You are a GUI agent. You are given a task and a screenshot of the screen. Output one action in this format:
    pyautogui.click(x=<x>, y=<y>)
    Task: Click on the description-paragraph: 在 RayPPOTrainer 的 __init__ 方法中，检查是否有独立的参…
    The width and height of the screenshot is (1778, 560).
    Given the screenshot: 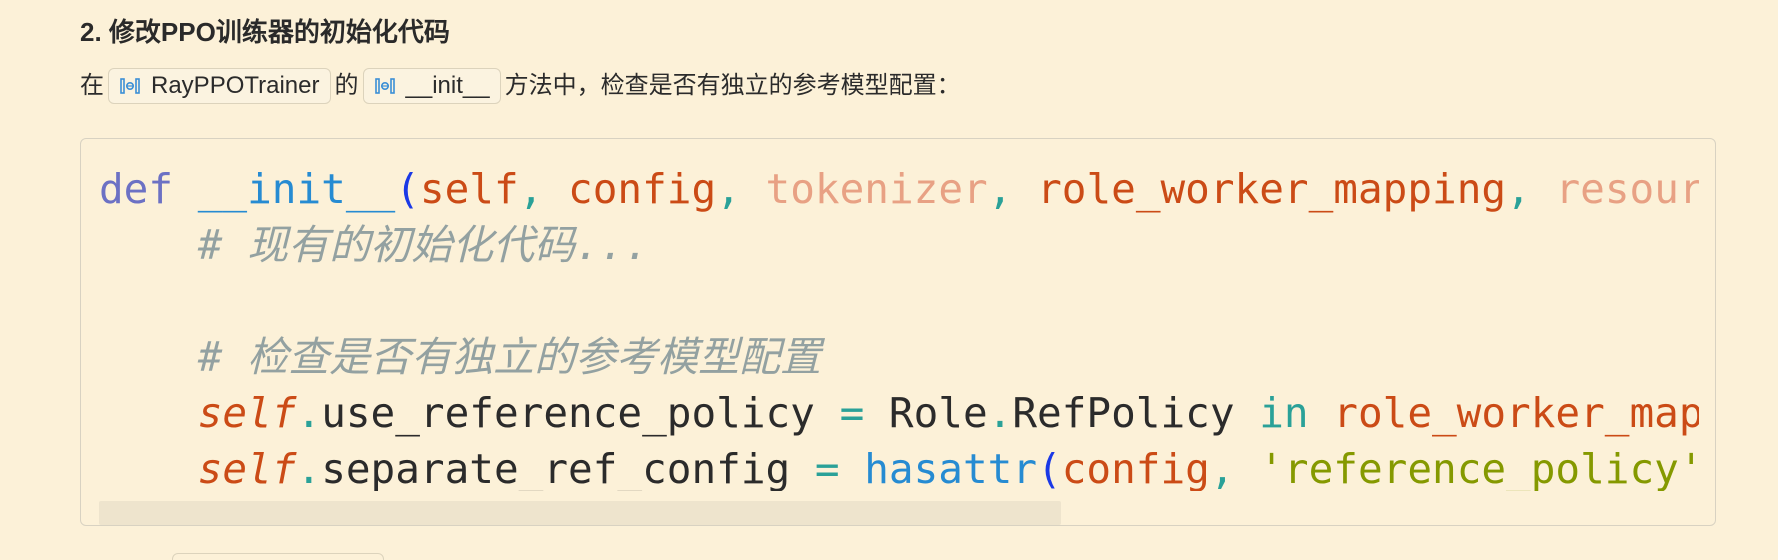 What is the action you would take?
    pyautogui.click(x=520, y=86)
    